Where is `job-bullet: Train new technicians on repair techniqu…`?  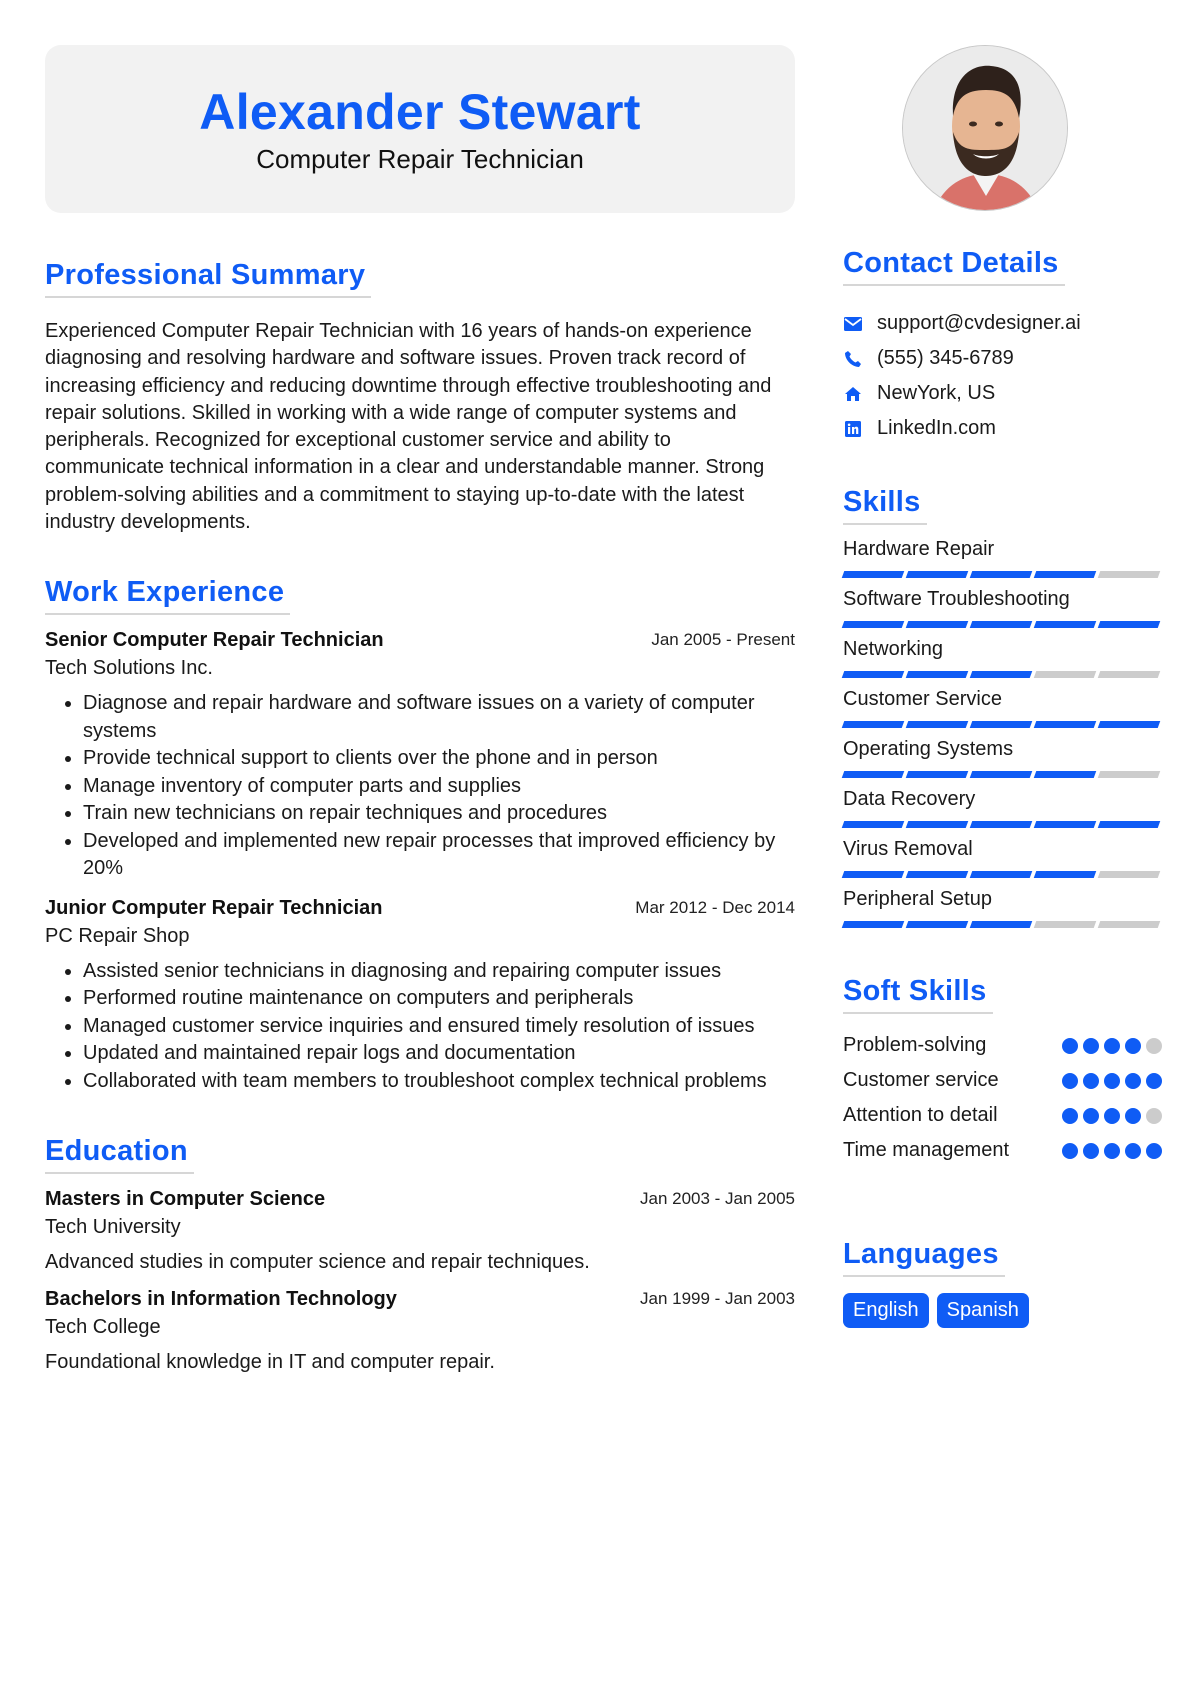
job-bullet: Train new technicians on repair techniqu… is located at coordinates (439, 814).